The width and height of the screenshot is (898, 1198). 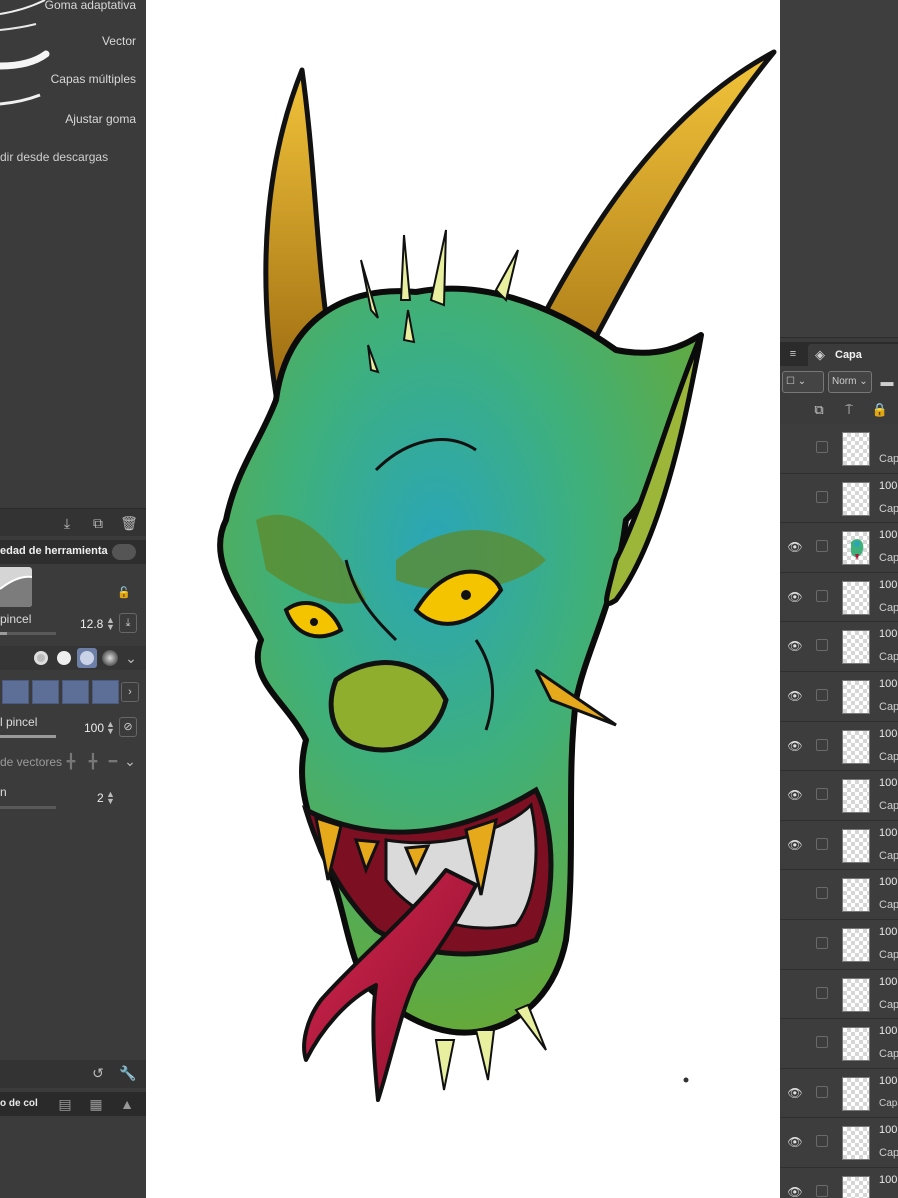 I want to click on brush-item-adaptive-eraser: Goma adaptativa, so click(x=73, y=11).